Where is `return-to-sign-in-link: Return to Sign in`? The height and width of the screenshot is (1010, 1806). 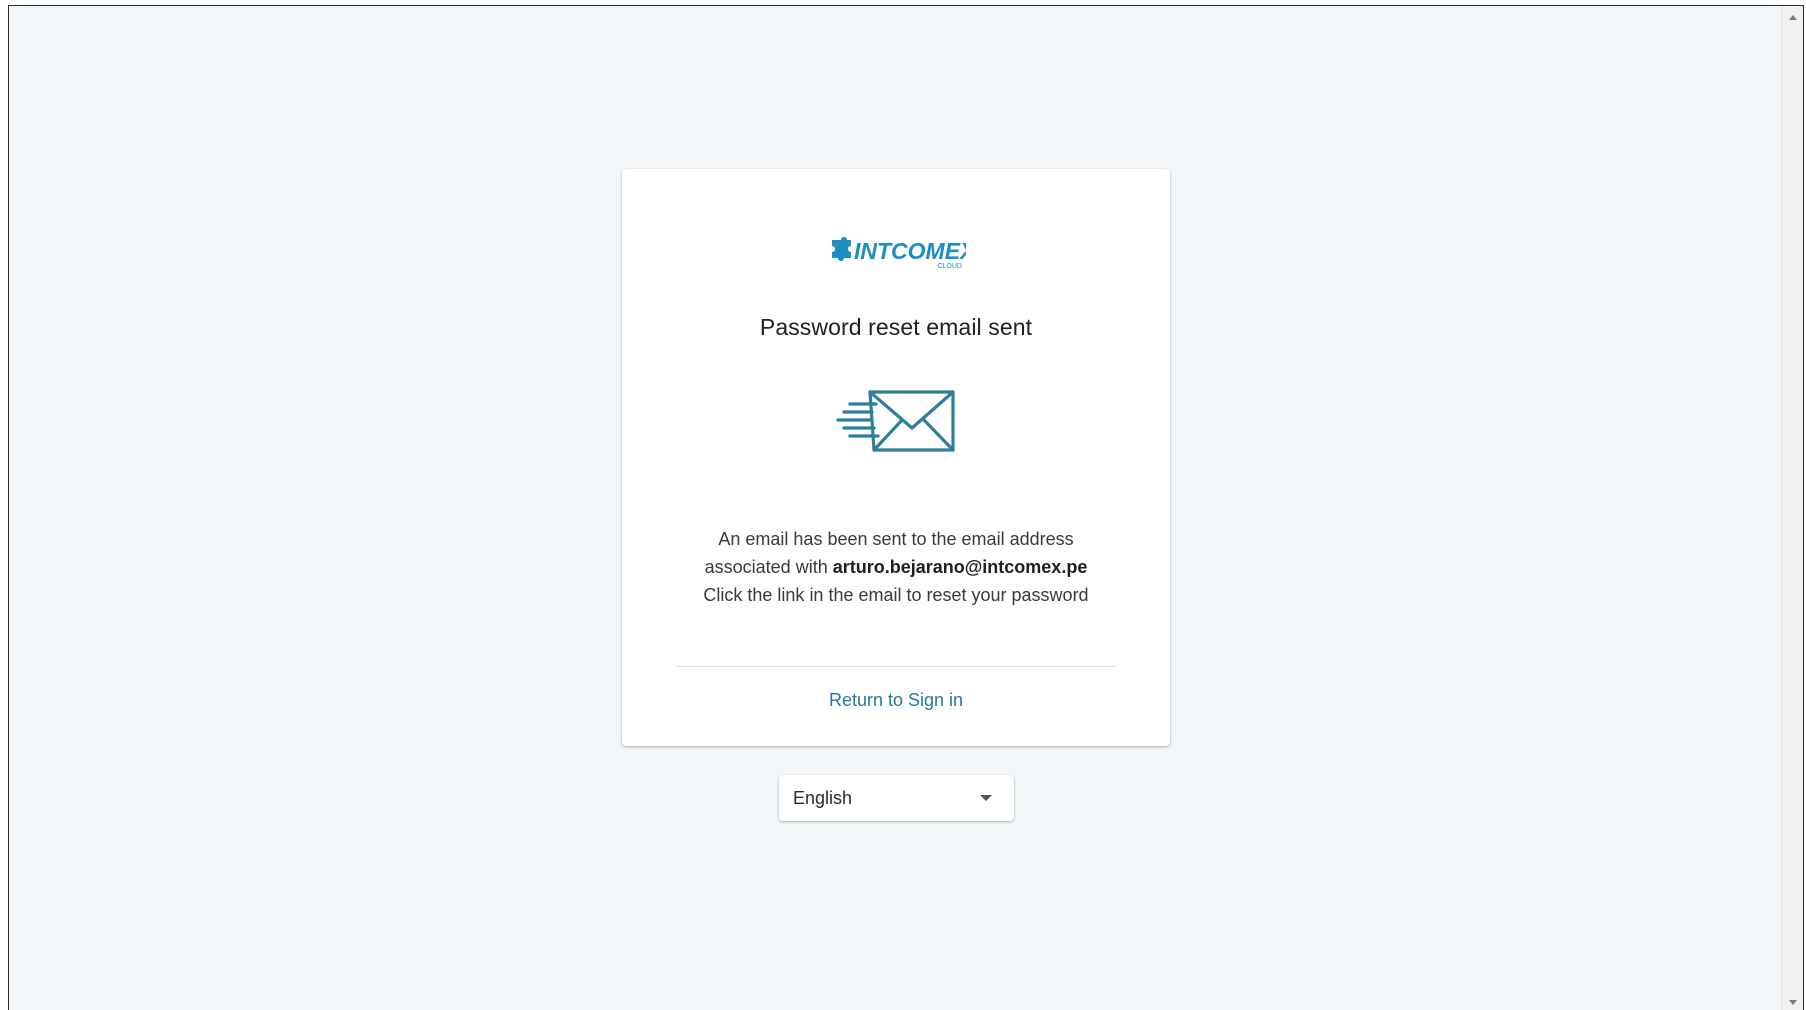 return-to-sign-in-link: Return to Sign in is located at coordinates (896, 700).